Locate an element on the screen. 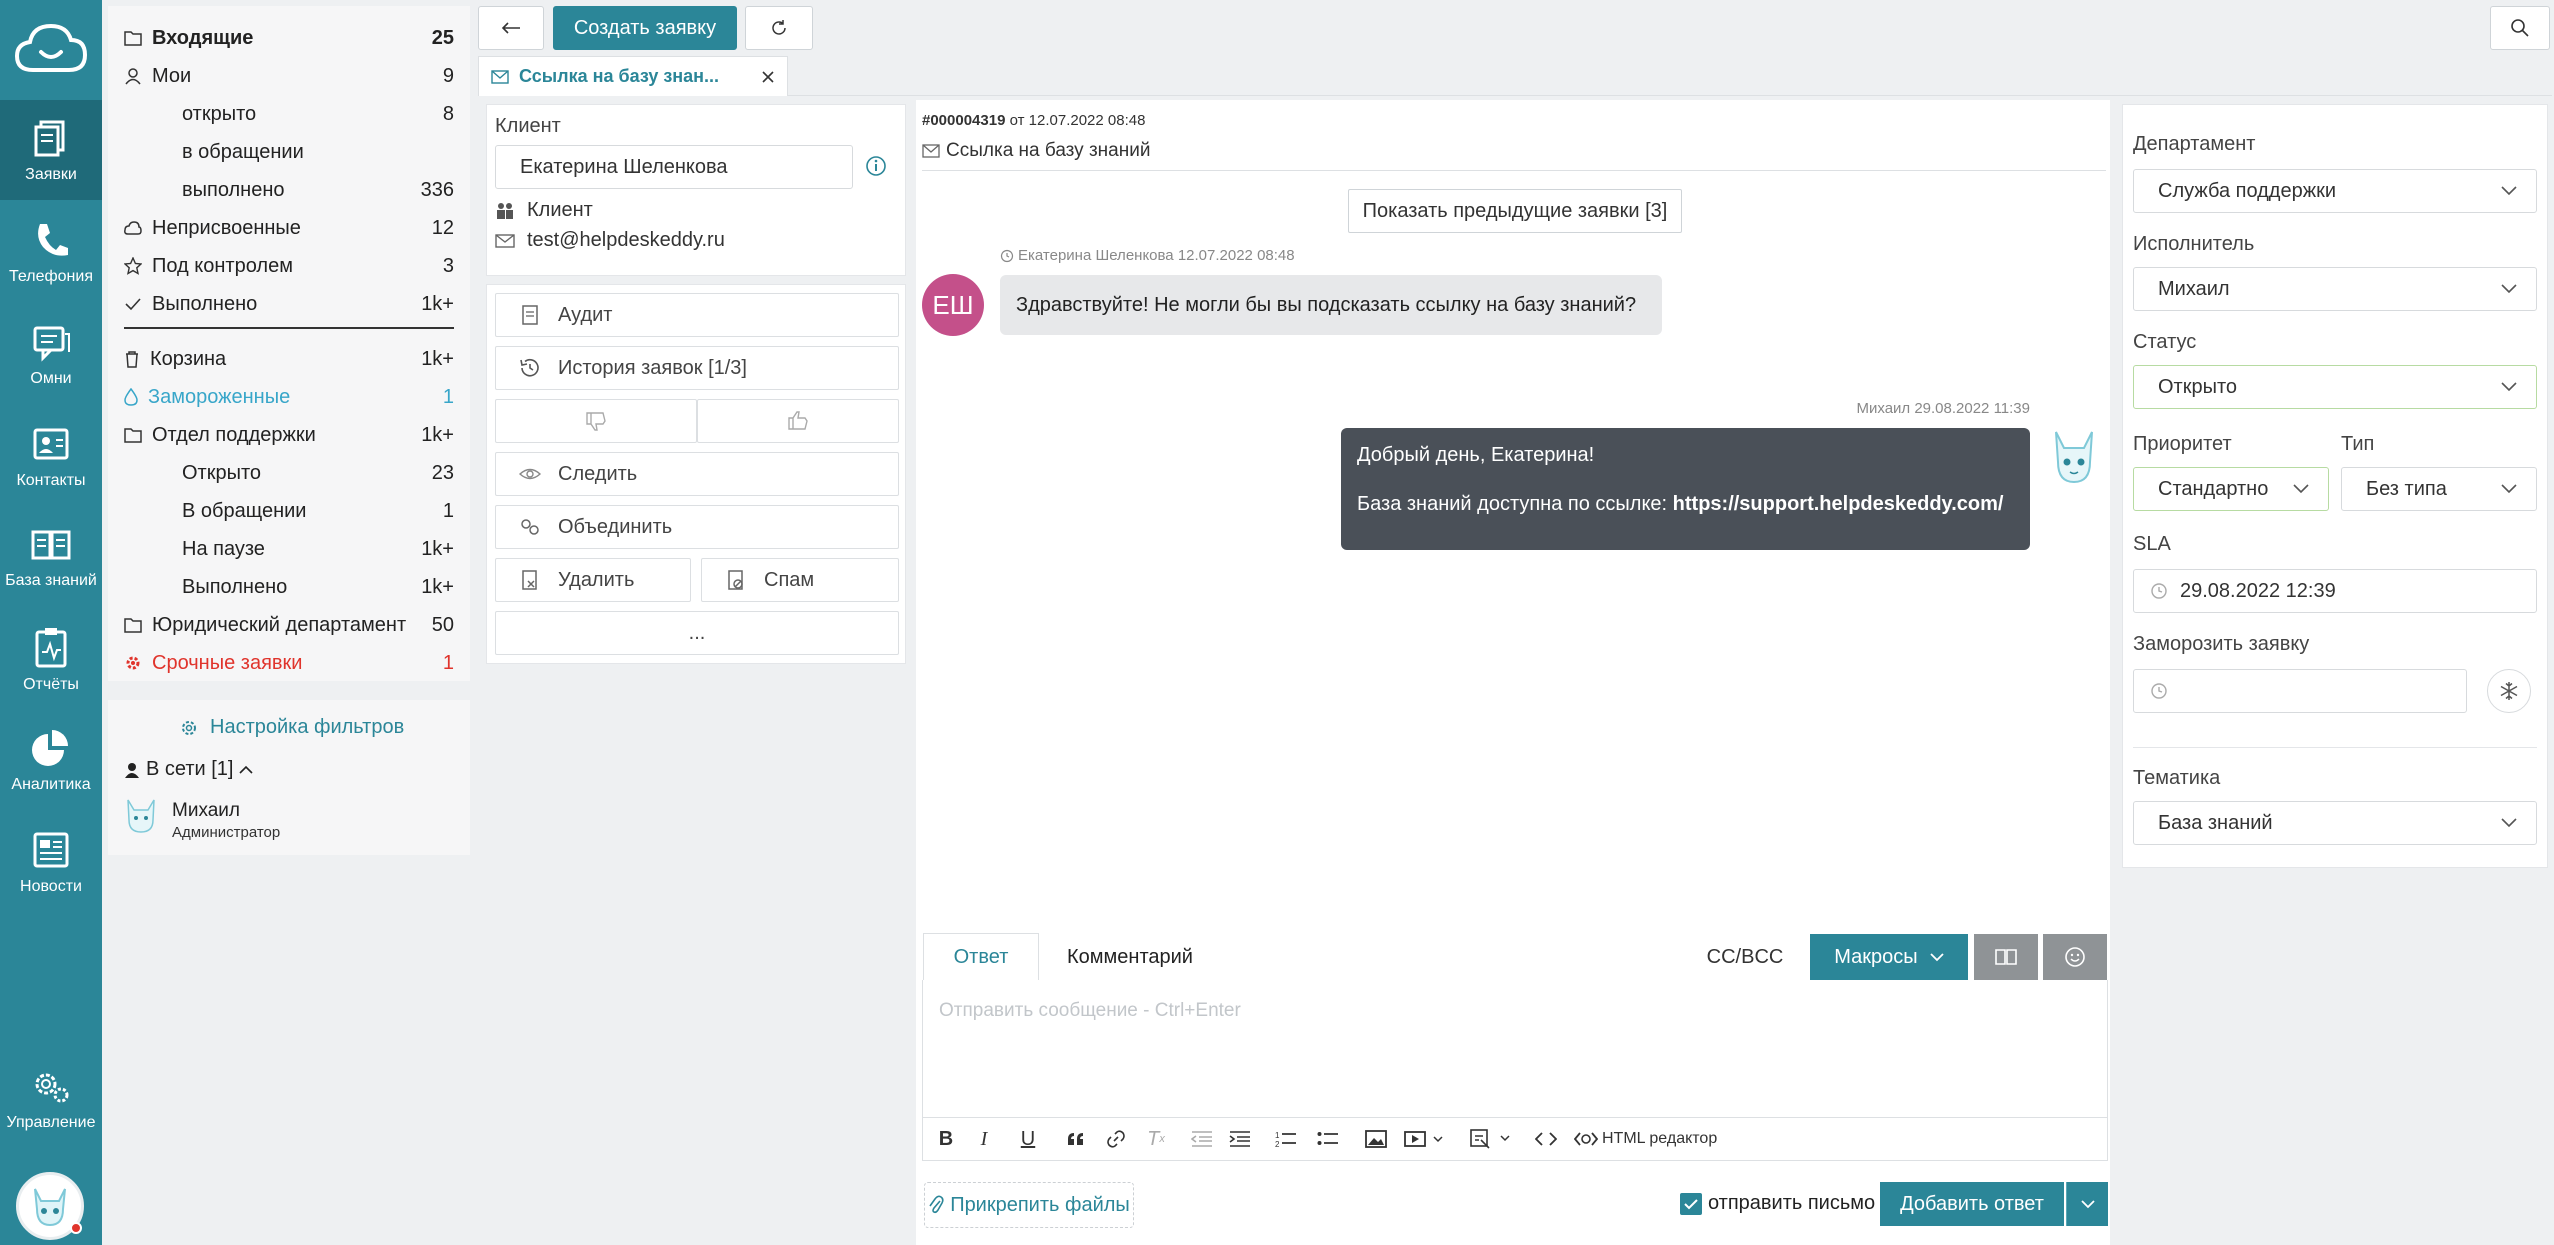 The width and height of the screenshot is (2554, 1245). global-search-button is located at coordinates (2520, 28).